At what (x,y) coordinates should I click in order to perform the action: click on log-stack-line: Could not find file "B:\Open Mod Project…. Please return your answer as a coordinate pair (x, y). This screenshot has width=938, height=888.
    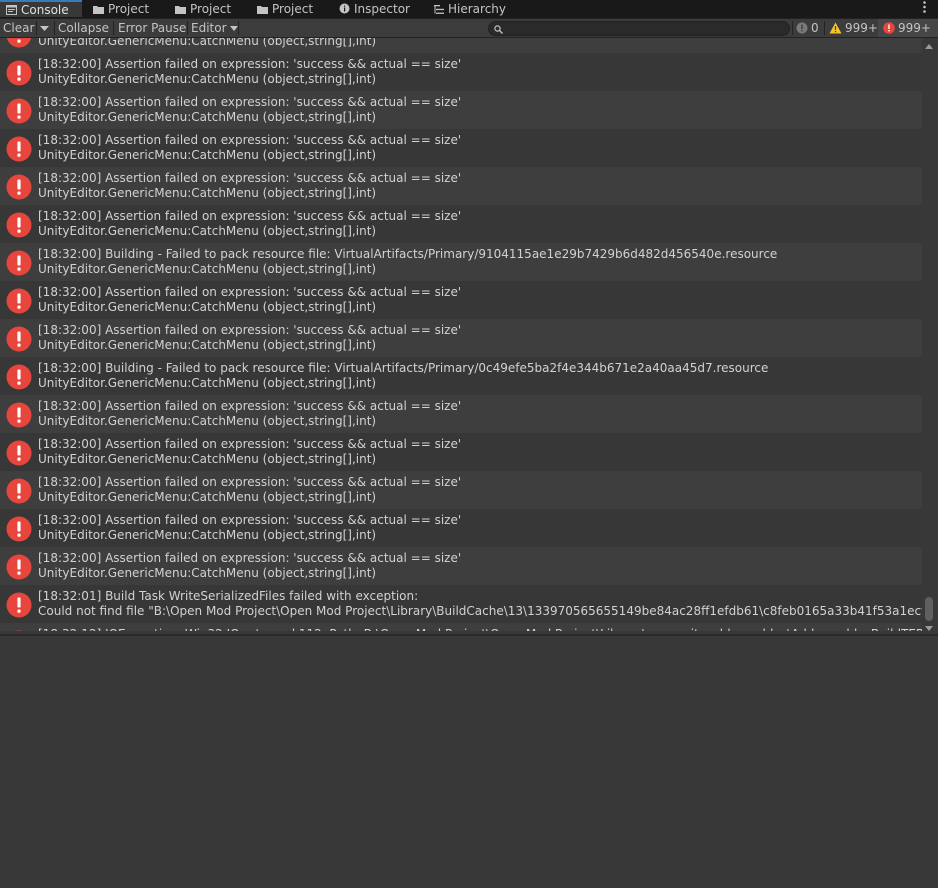
    Looking at the image, I should click on (480, 611).